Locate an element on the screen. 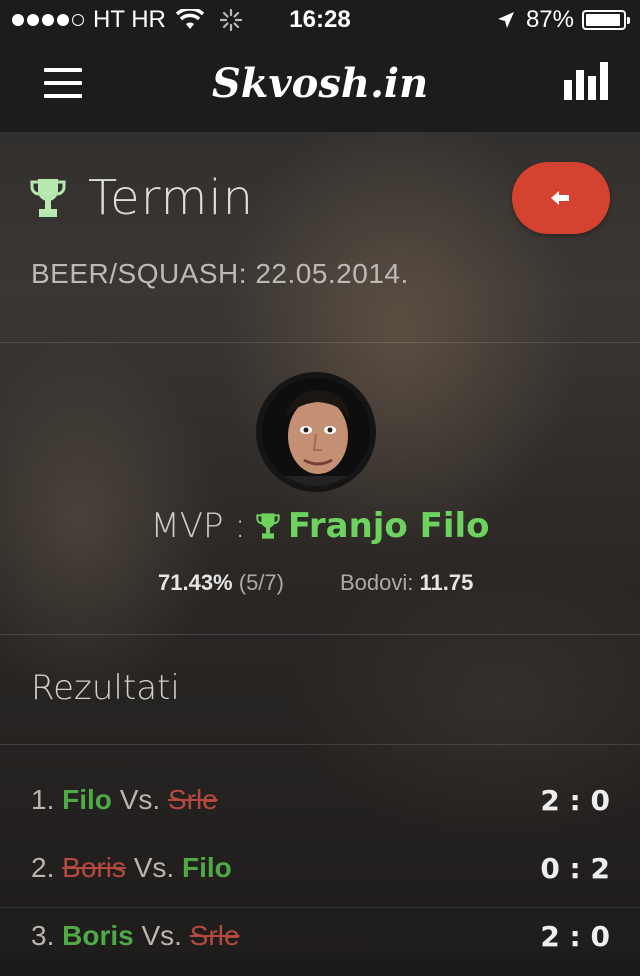 Image resolution: width=640 pixels, height=976 pixels. list-item: 2. Boris Vs. Filo 0 : 2 is located at coordinates (320, 874).